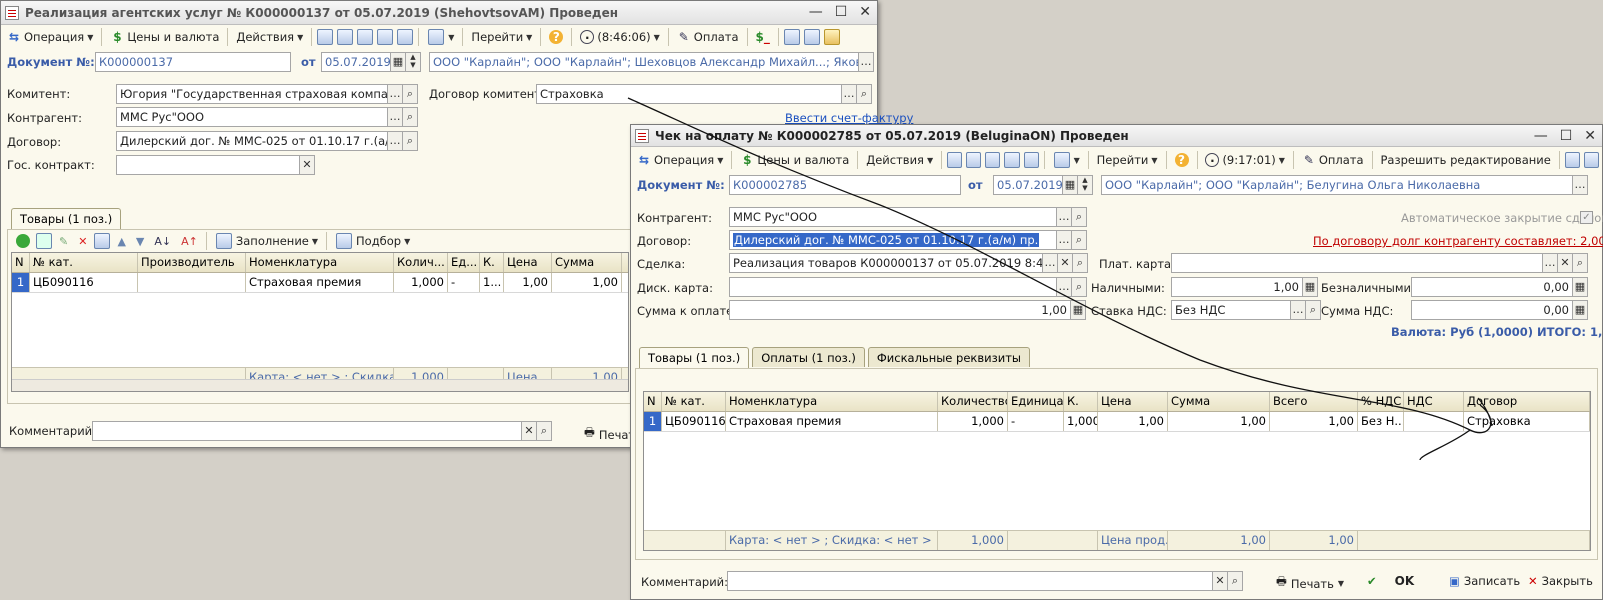 The width and height of the screenshot is (1603, 600). What do you see at coordinates (1390, 581) in the screenshot?
I see `ok-button: ✔ OK` at bounding box center [1390, 581].